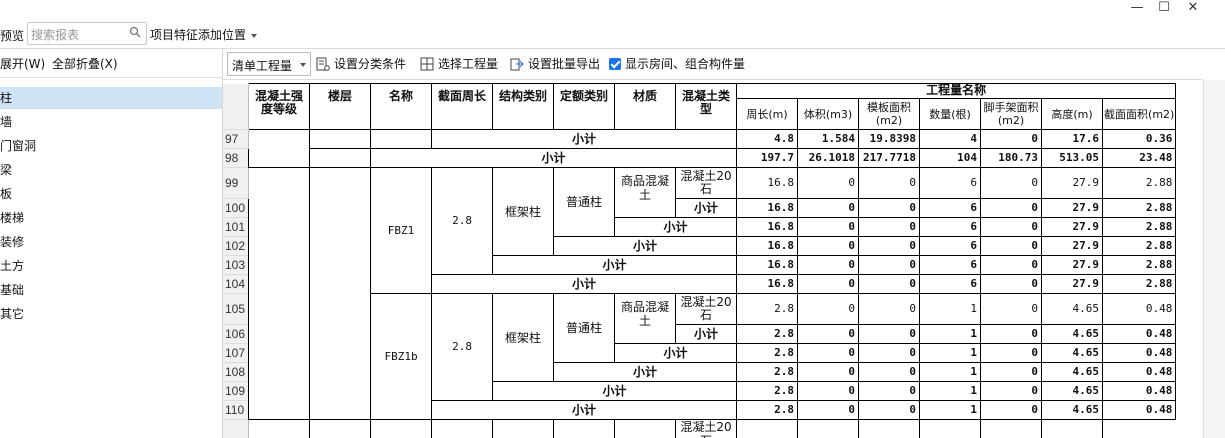 The image size is (1225, 438). What do you see at coordinates (523, 106) in the screenshot?
I see `col-header-struct-type: 结构类别` at bounding box center [523, 106].